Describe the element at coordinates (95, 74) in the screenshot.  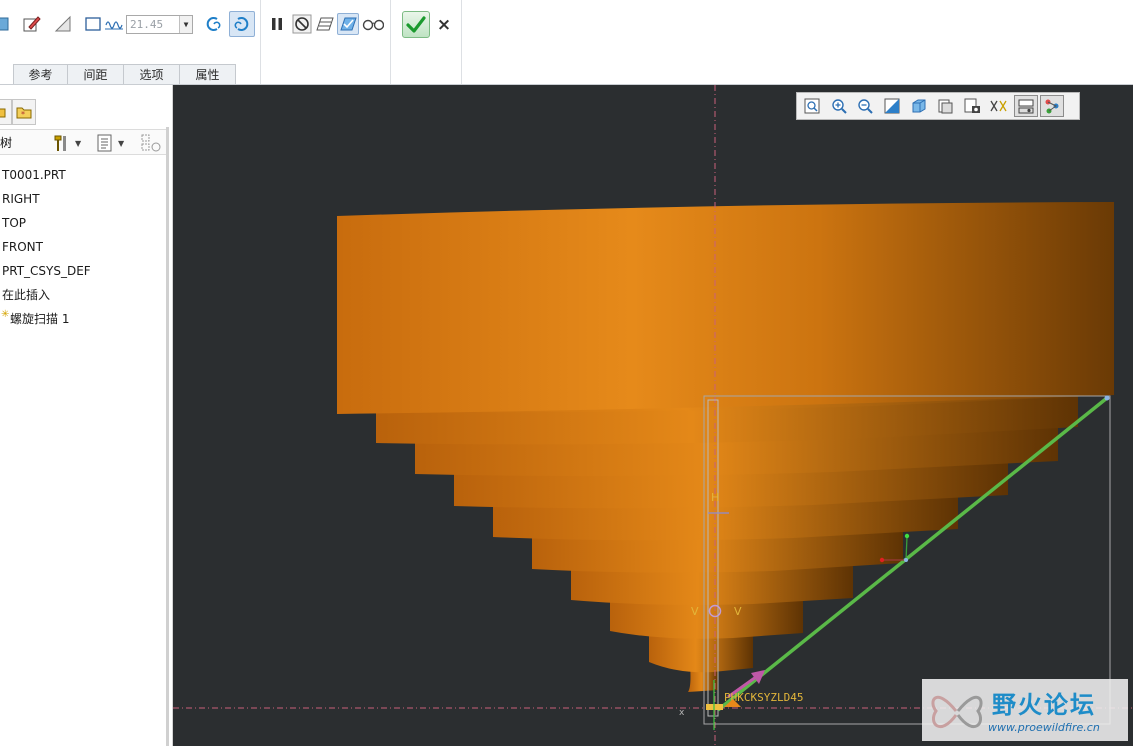
I see `tab-spacing: 间距` at that location.